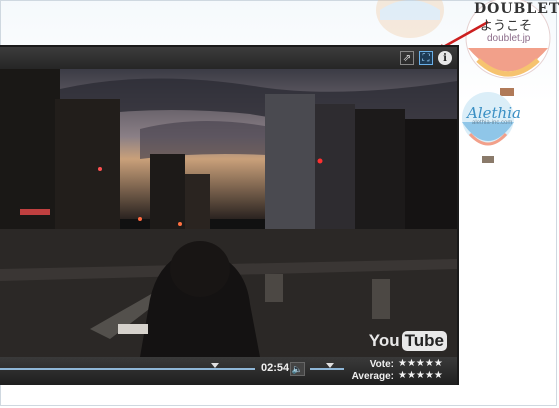  What do you see at coordinates (384, 340) in the screenshot?
I see `youtube-logo-you: You` at bounding box center [384, 340].